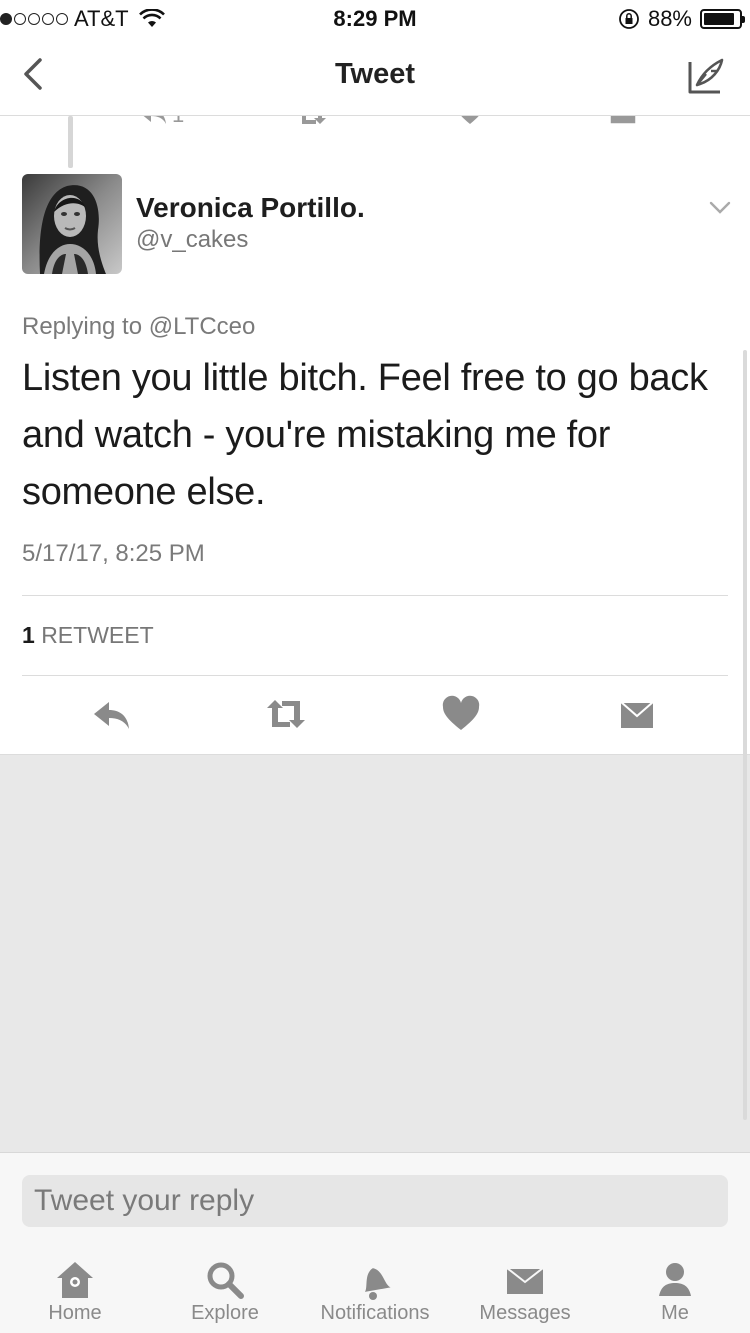 The image size is (750, 1333). Describe the element at coordinates (225, 1313) in the screenshot. I see `tab-label: Explore` at that location.